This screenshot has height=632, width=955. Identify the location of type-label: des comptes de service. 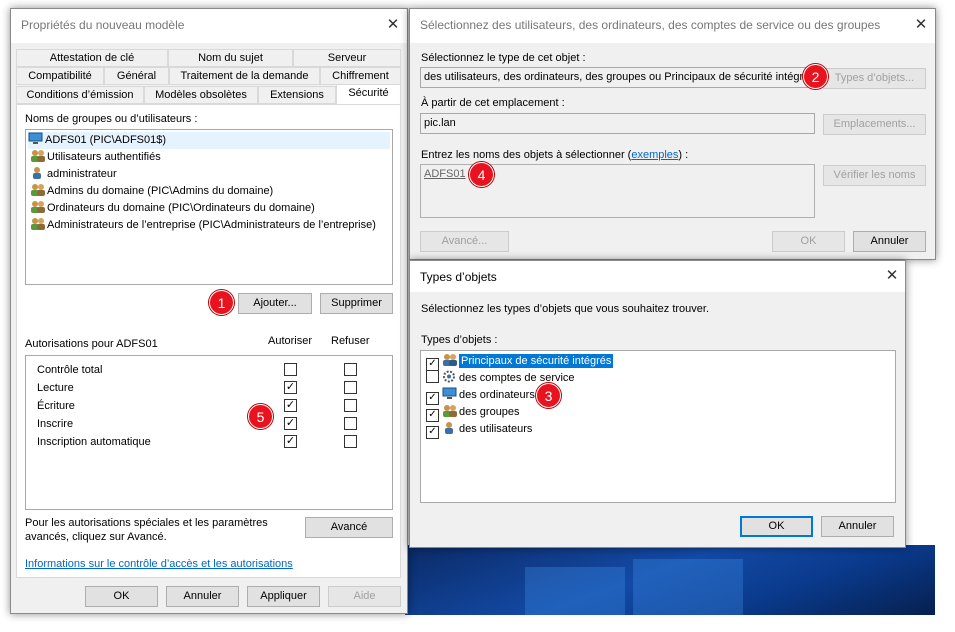
(517, 378).